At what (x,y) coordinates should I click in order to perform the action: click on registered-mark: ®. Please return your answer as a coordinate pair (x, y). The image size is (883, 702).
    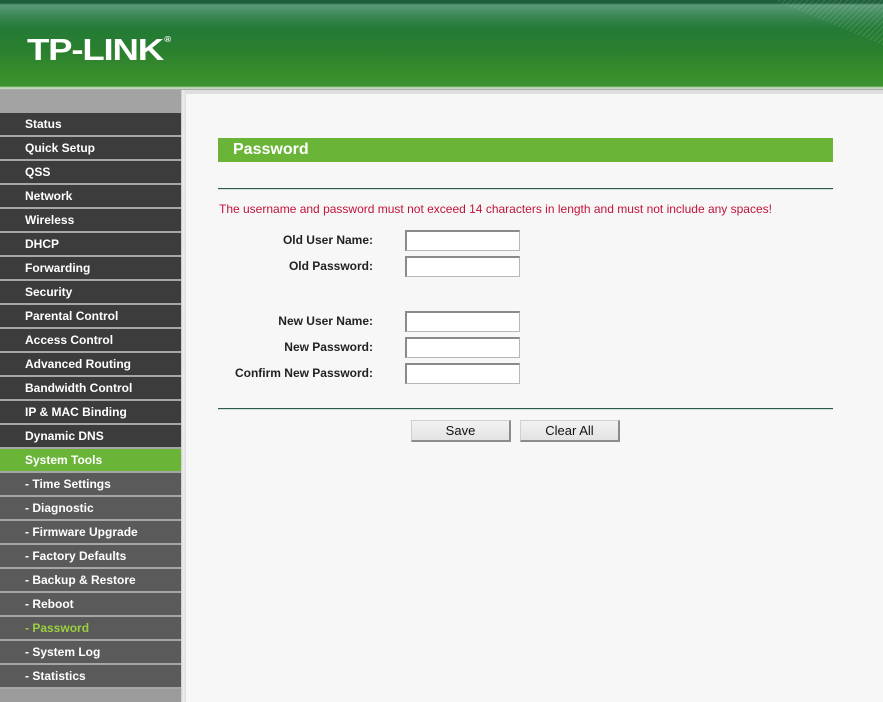
    Looking at the image, I should click on (167, 39).